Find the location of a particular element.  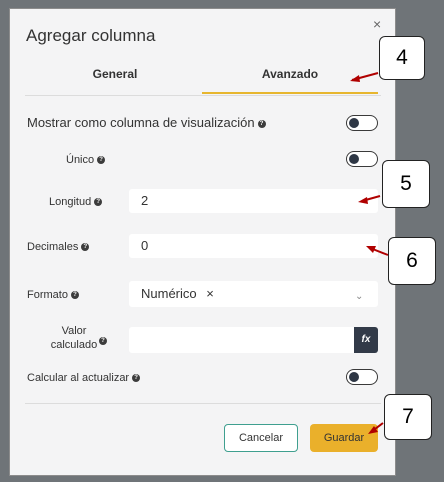

callout-6: 6 is located at coordinates (412, 261).